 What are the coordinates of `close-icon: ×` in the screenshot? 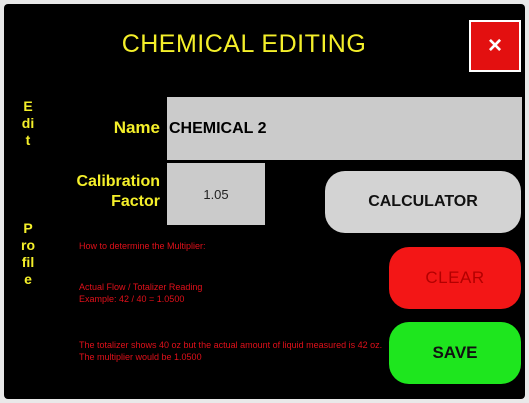 It's located at (494, 45).